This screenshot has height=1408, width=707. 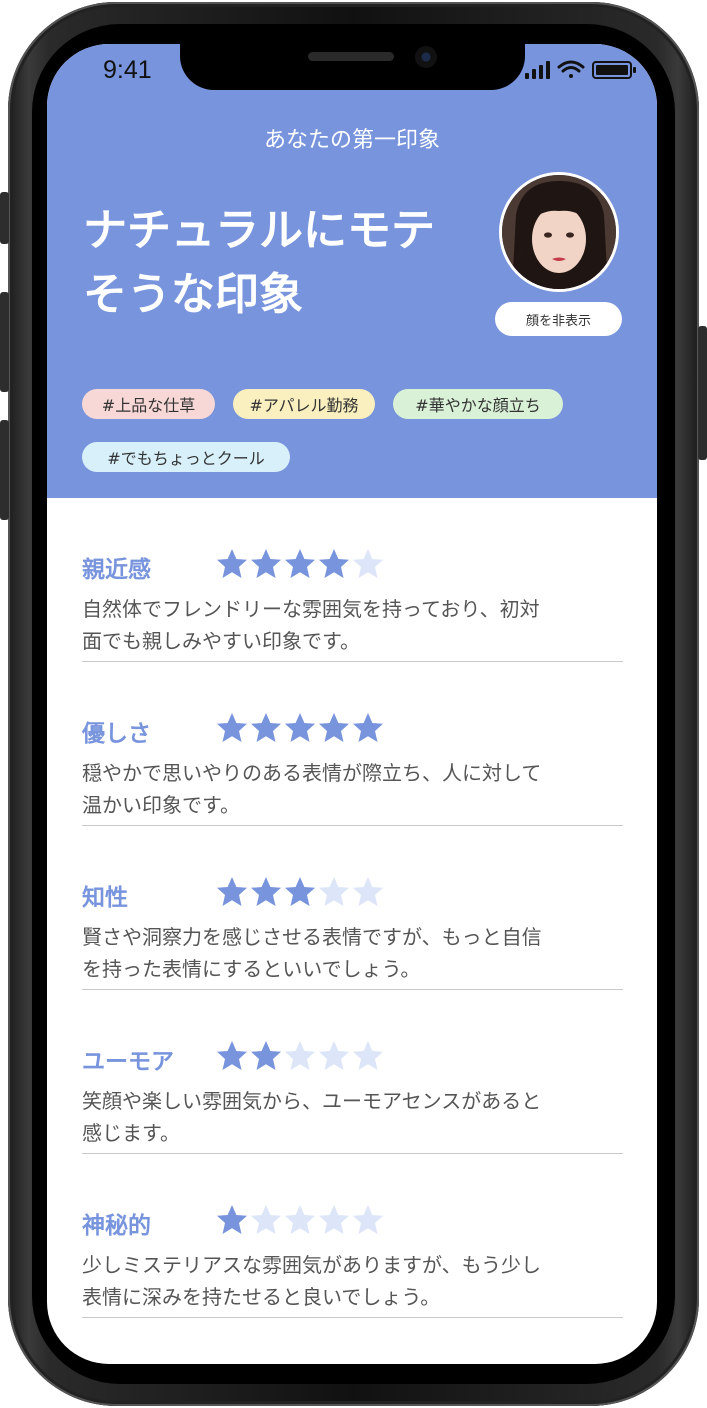 I want to click on speaker-grille, so click(x=351, y=56).